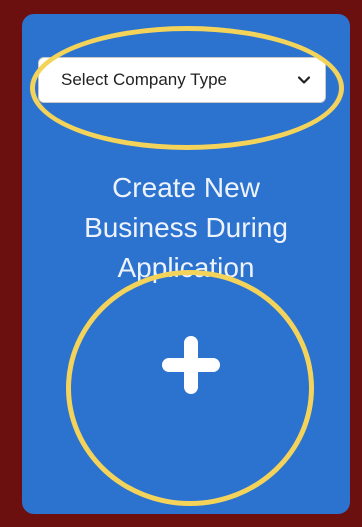 This screenshot has height=527, width=362. Describe the element at coordinates (186, 187) in the screenshot. I see `card-title-line-1: Create New` at that location.